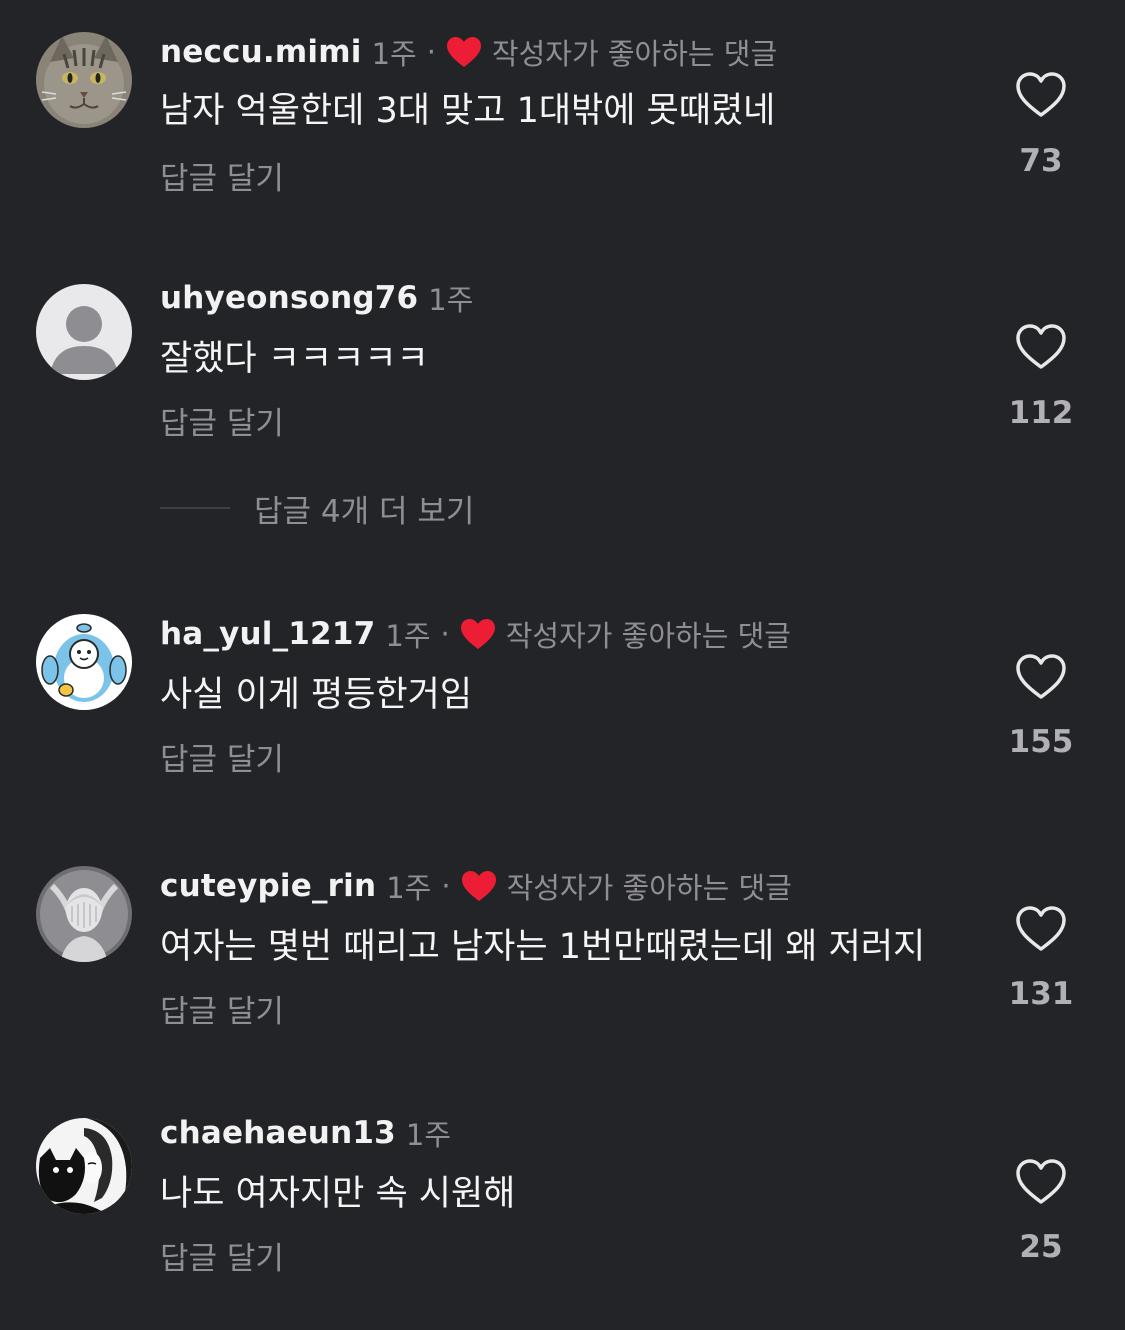  I want to click on comment-meta: neccu.mimi 1주 · 작성자가 좋아하는 댓글, so click(468, 52).